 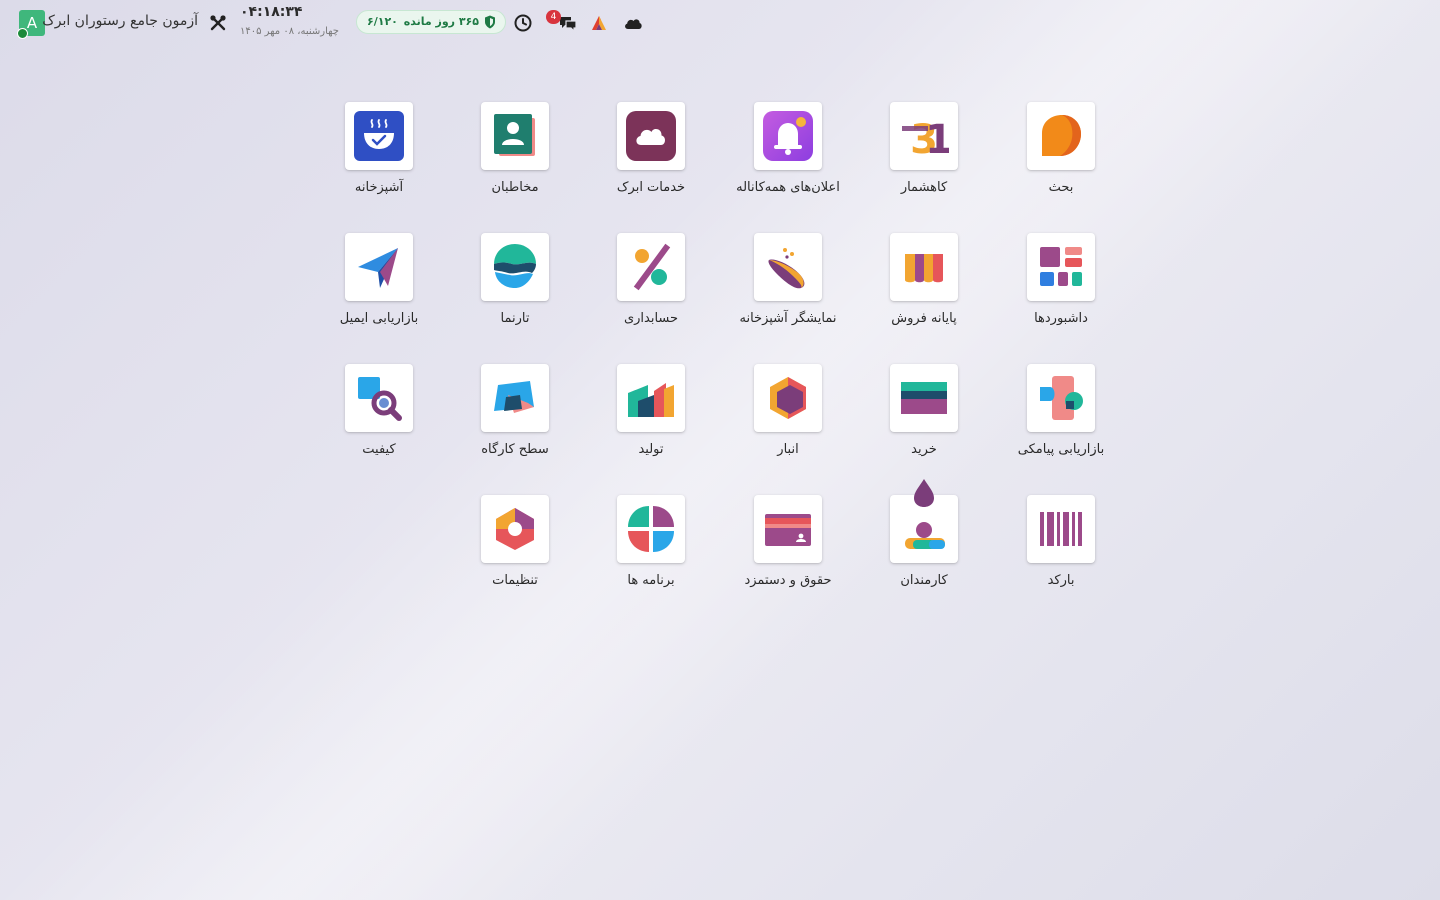 I want to click on apps-icon, so click(x=651, y=529).